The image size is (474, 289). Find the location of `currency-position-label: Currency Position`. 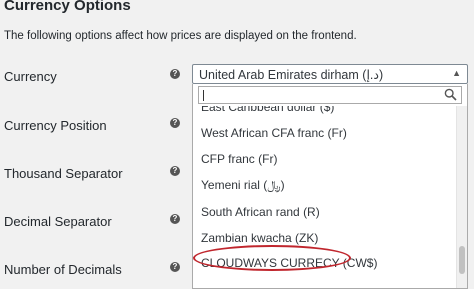

currency-position-label: Currency Position is located at coordinates (55, 125).